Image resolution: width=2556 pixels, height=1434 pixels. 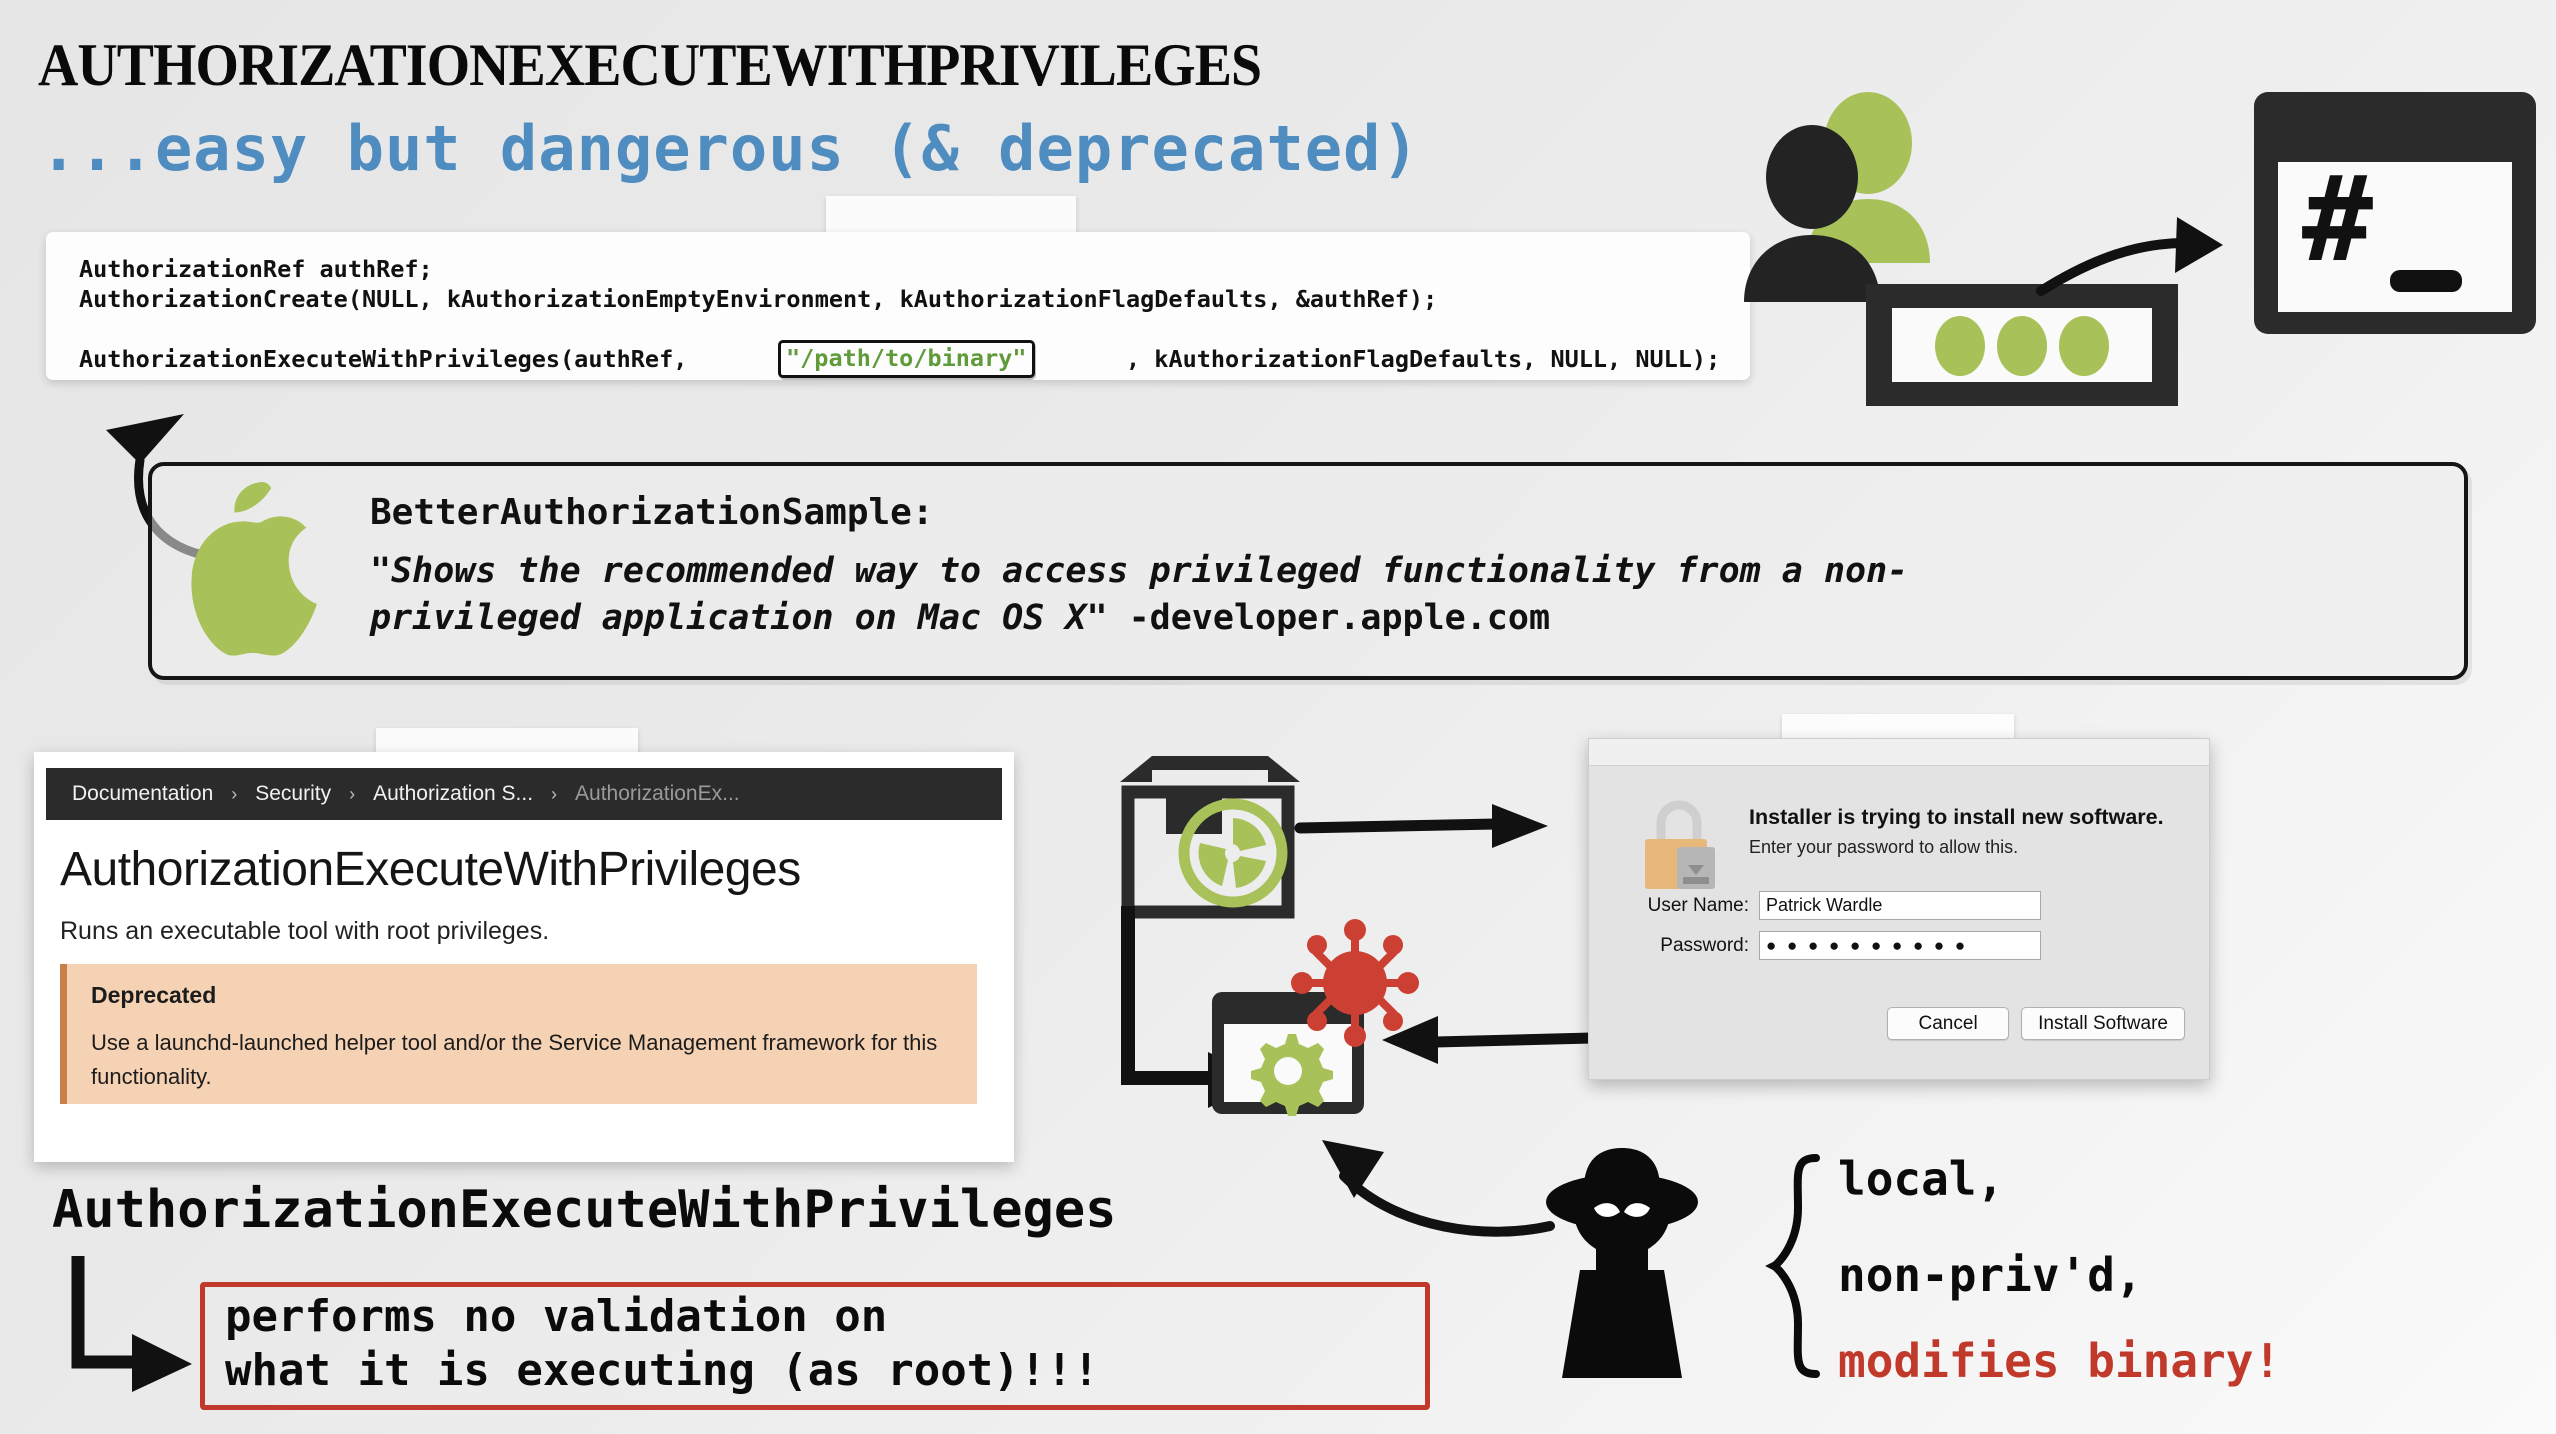 I want to click on attacker-item-1: non-priv'd,, so click(x=1990, y=1275).